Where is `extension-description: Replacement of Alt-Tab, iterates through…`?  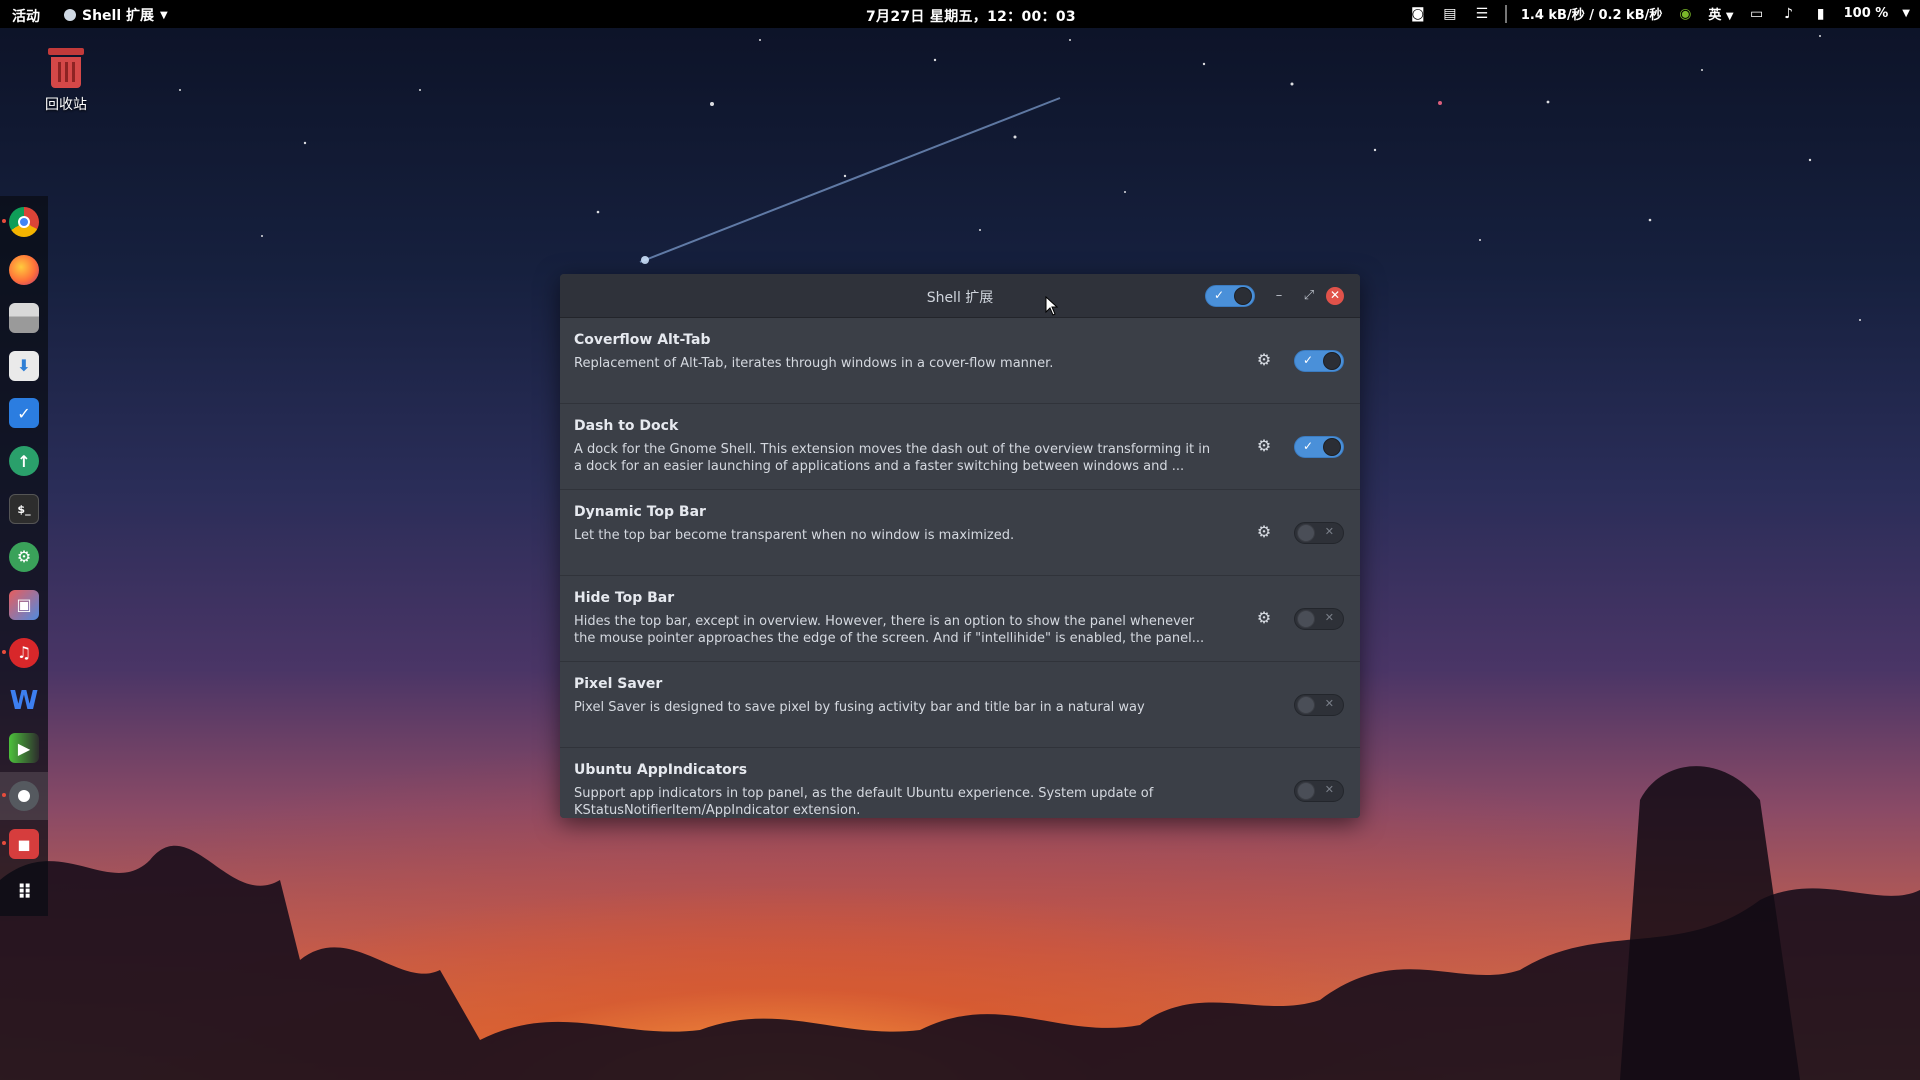 extension-description: Replacement of Alt-Tab, iterates through… is located at coordinates (814, 363).